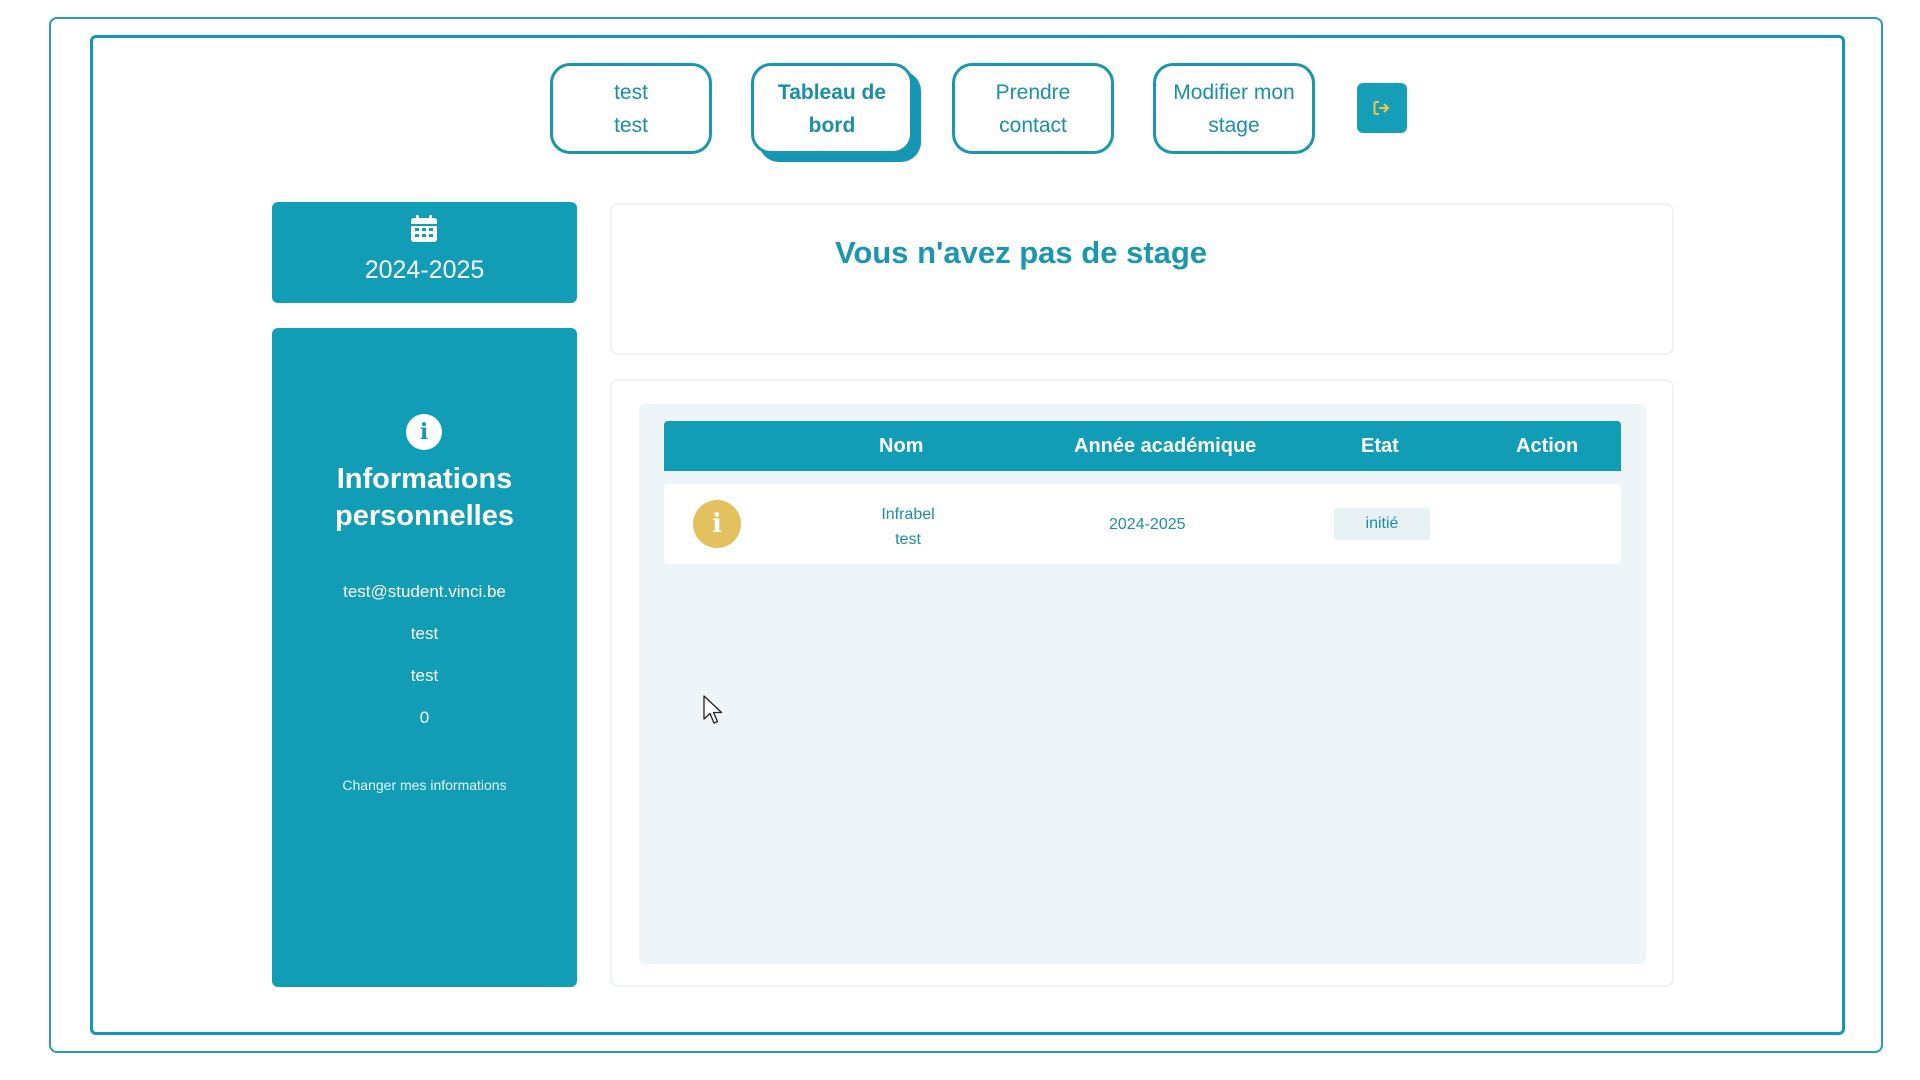  Describe the element at coordinates (908, 514) in the screenshot. I see `company-name: Infrabel` at that location.